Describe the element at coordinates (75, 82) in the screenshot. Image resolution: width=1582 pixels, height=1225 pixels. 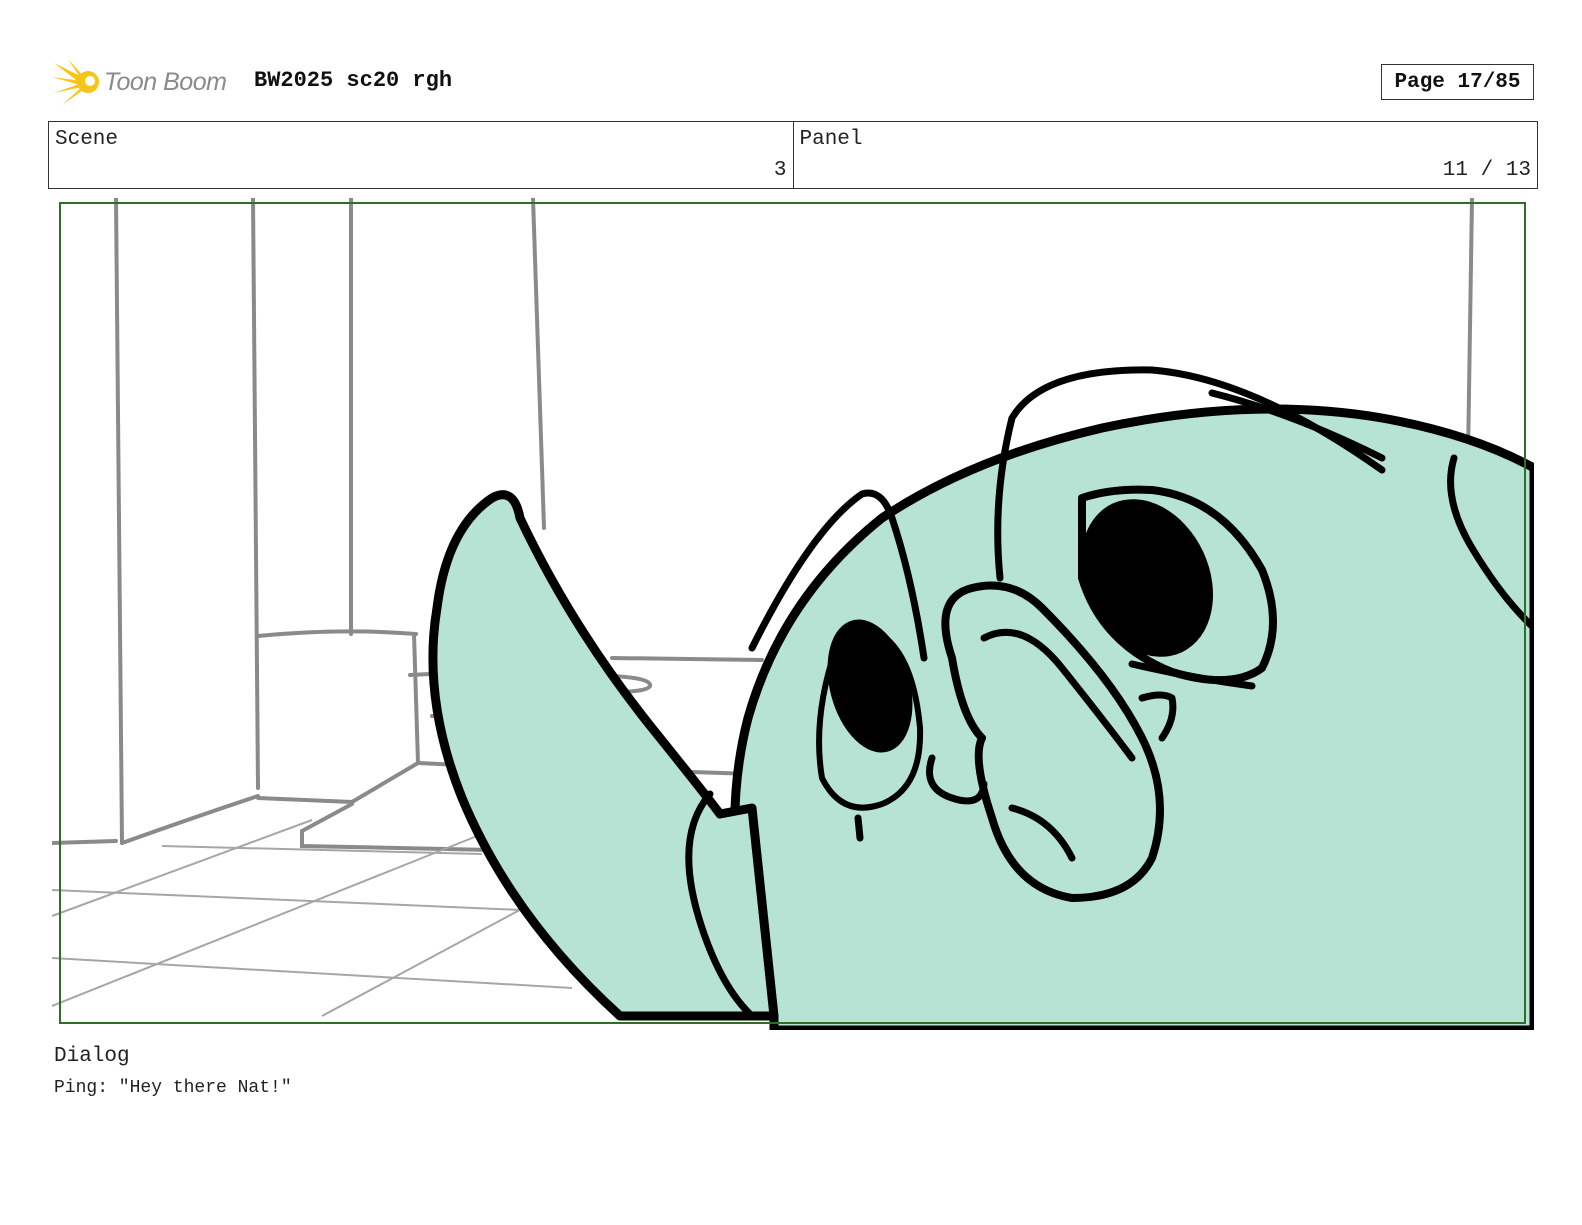
I see `starburst-logo-icon` at that location.